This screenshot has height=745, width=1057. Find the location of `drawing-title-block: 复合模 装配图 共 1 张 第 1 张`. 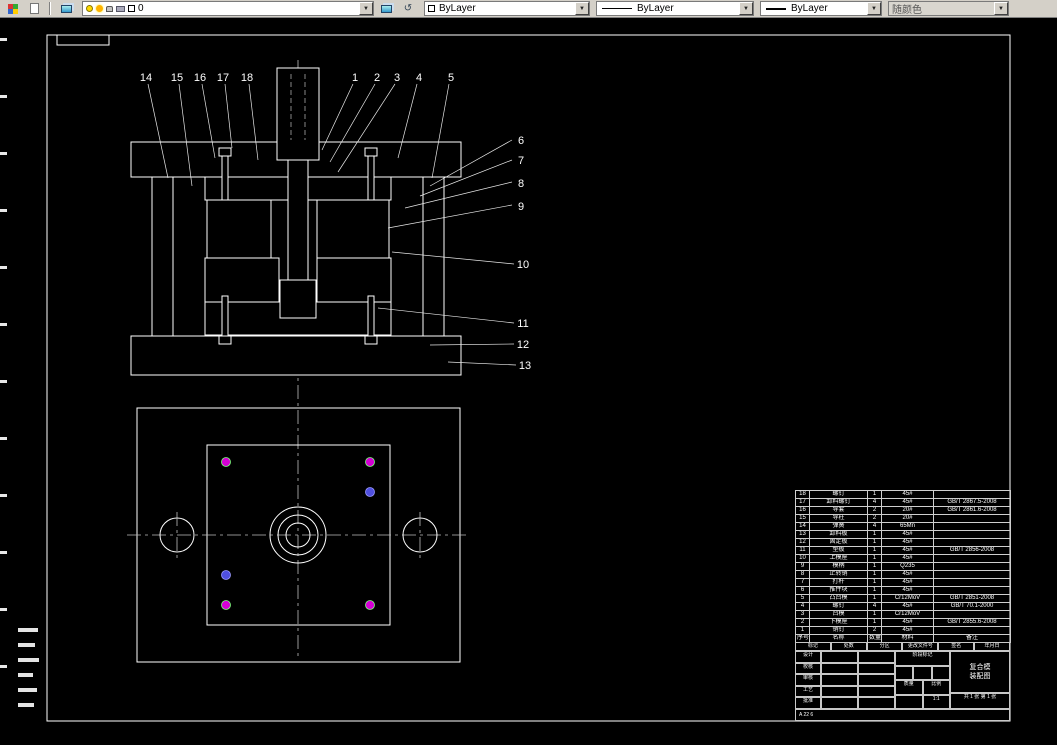

drawing-title-block: 复合模 装配图 共 1 张 第 1 张 is located at coordinates (980, 680).